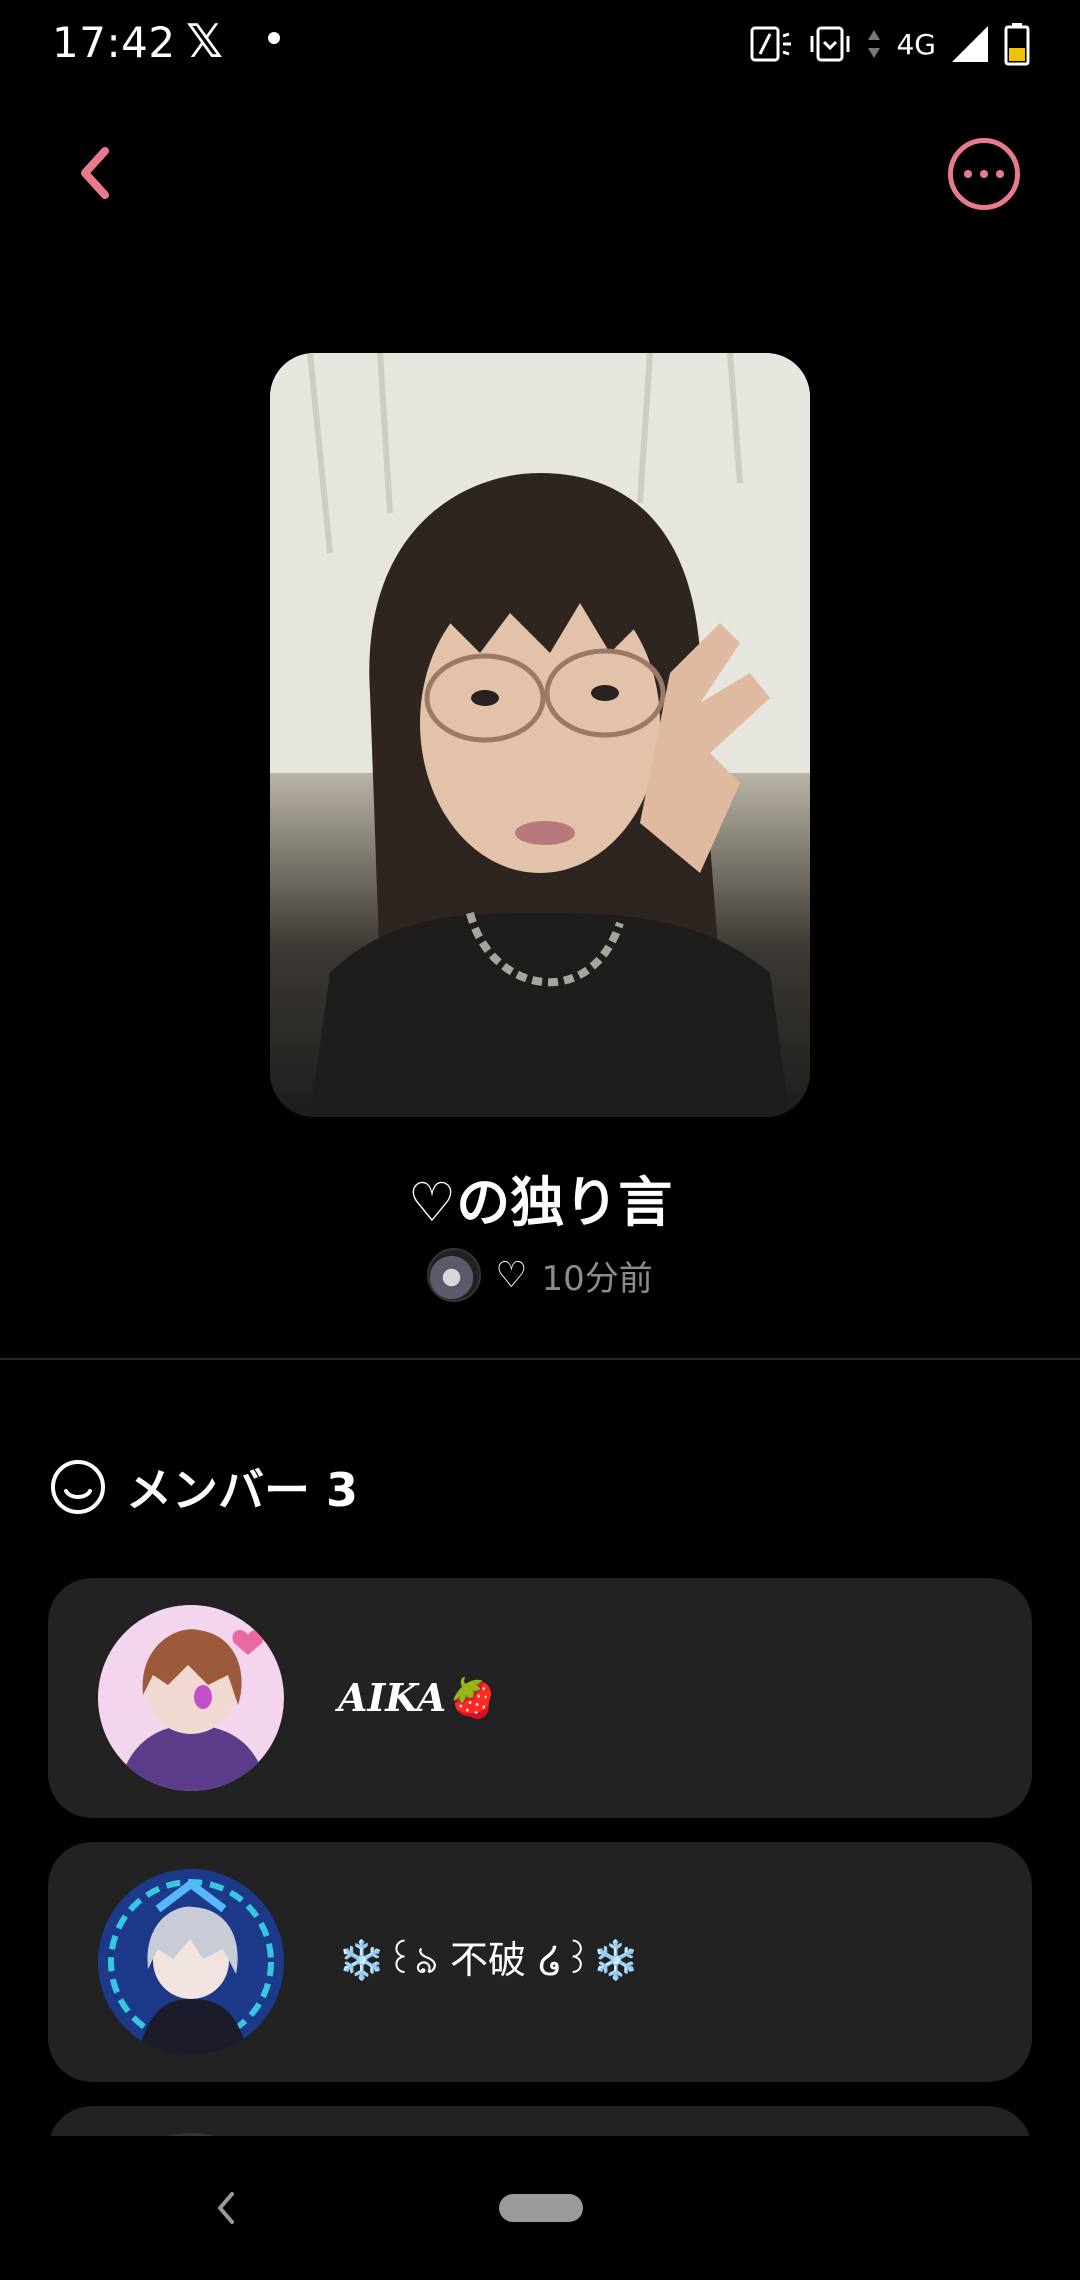 Image resolution: width=1080 pixels, height=2280 pixels. I want to click on section-divider, so click(540, 1359).